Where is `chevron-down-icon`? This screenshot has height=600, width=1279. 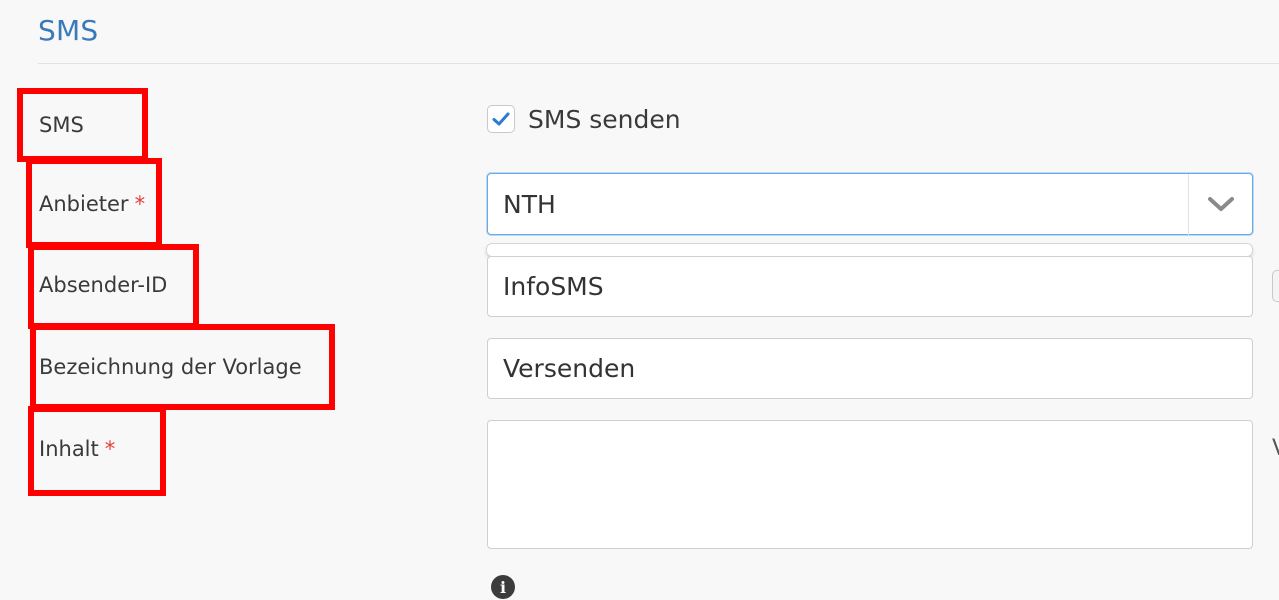 chevron-down-icon is located at coordinates (1220, 204).